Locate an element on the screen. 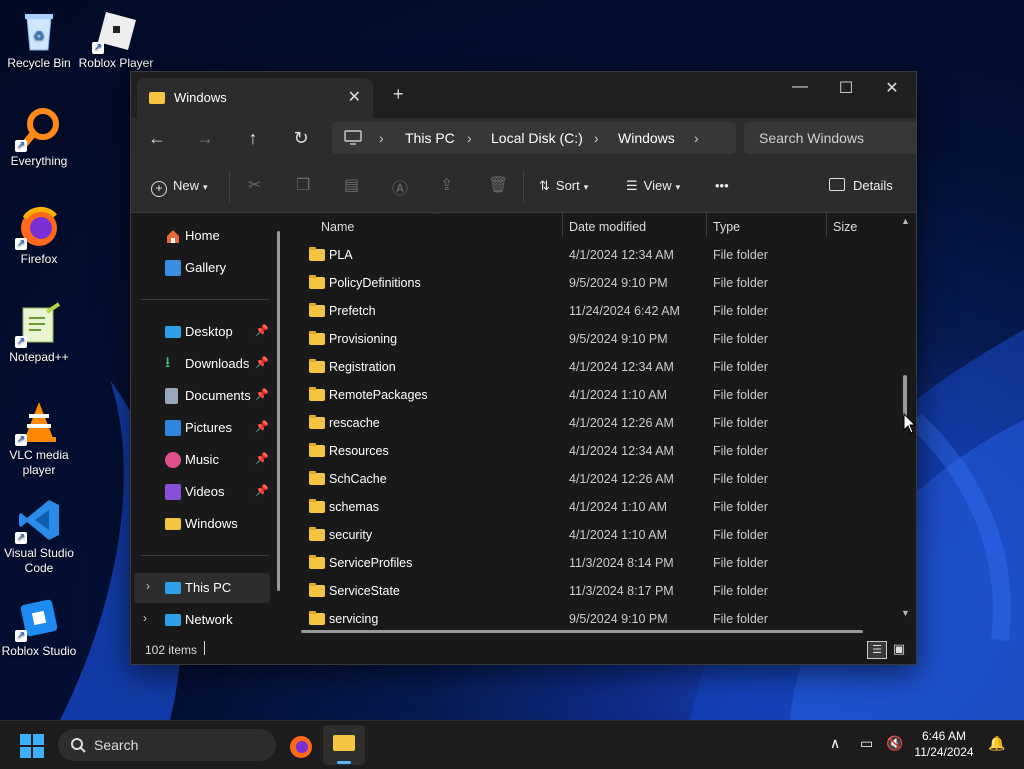 Image resolution: width=1024 pixels, height=769 pixels. show-hidden-icons-chevron: ∧ is located at coordinates (835, 743).